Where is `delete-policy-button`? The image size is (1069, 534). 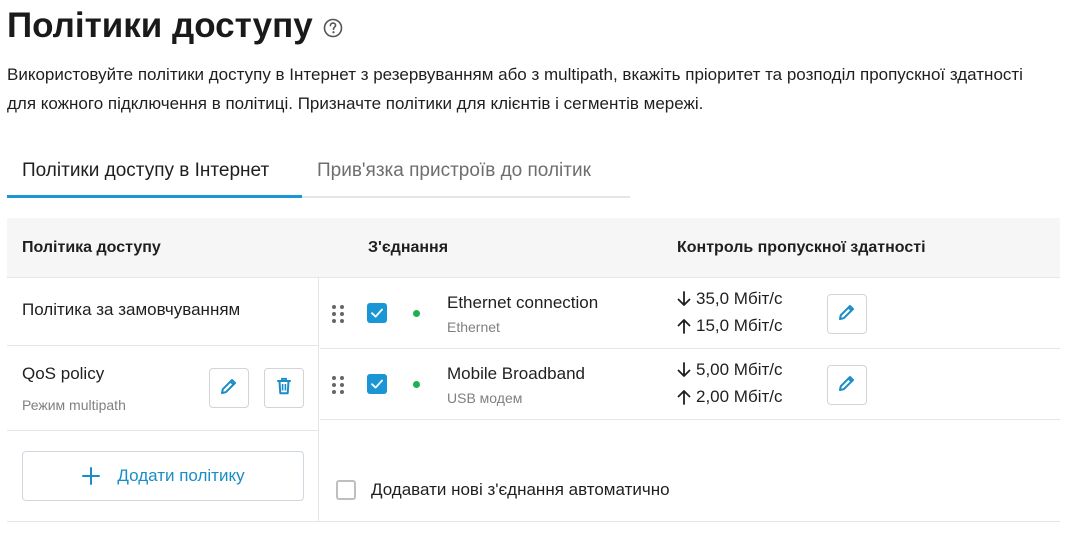 delete-policy-button is located at coordinates (284, 388).